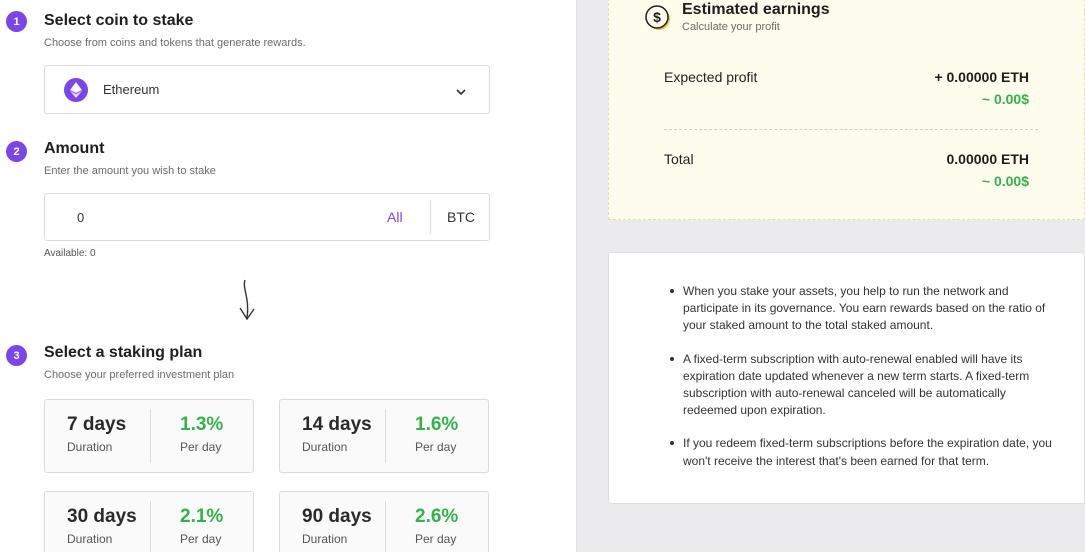 The image size is (1085, 552). What do you see at coordinates (711, 77) in the screenshot?
I see `expected-profit-label: Expected profit` at bounding box center [711, 77].